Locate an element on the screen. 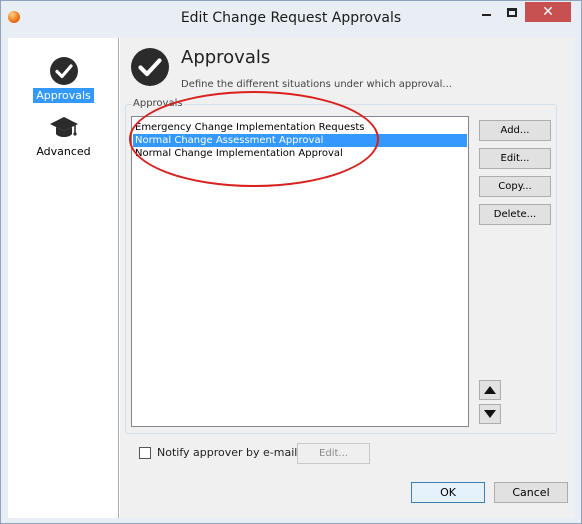 The height and width of the screenshot is (524, 582). cancel-button: Cancel is located at coordinates (531, 492).